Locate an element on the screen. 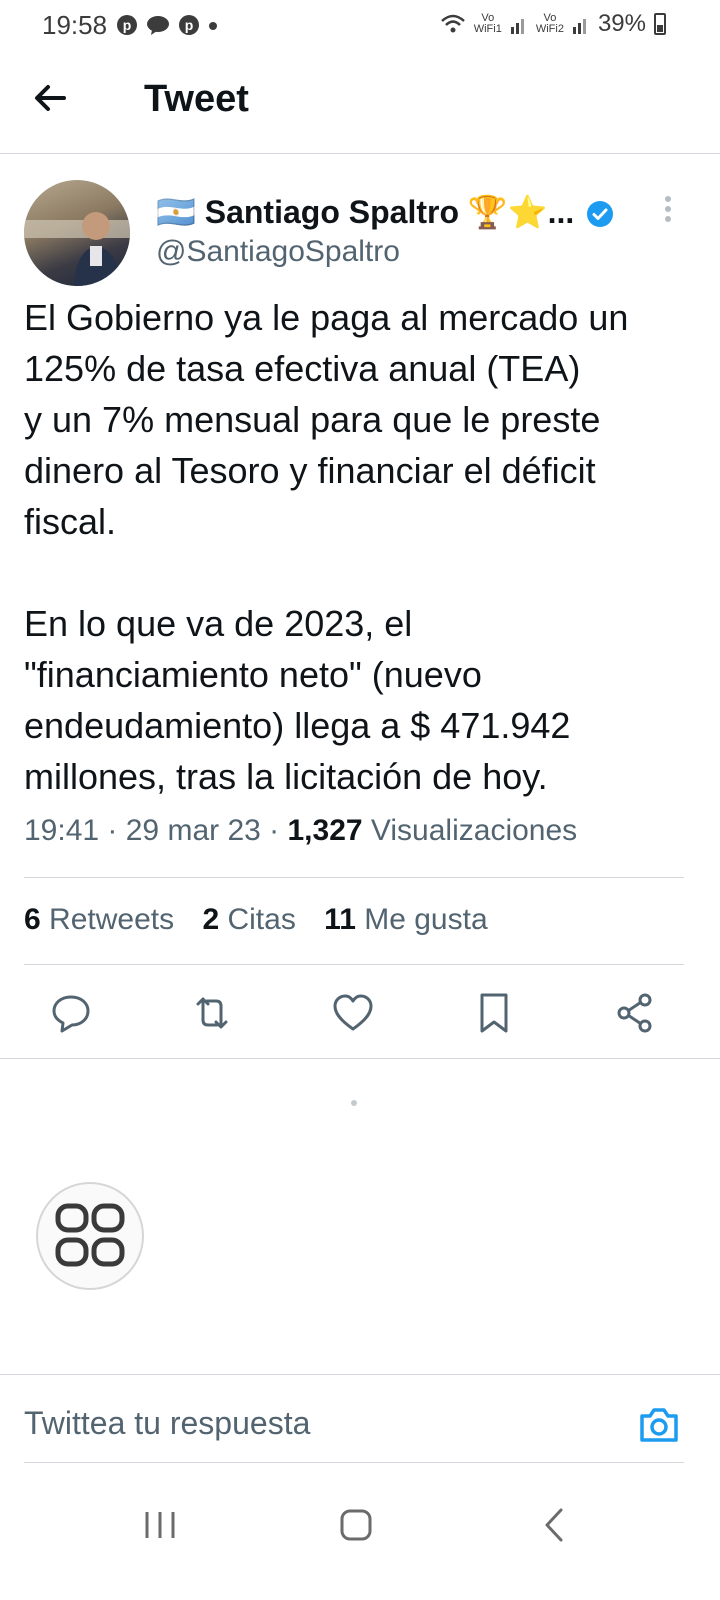  chevron-left-icon is located at coordinates (554, 1525).